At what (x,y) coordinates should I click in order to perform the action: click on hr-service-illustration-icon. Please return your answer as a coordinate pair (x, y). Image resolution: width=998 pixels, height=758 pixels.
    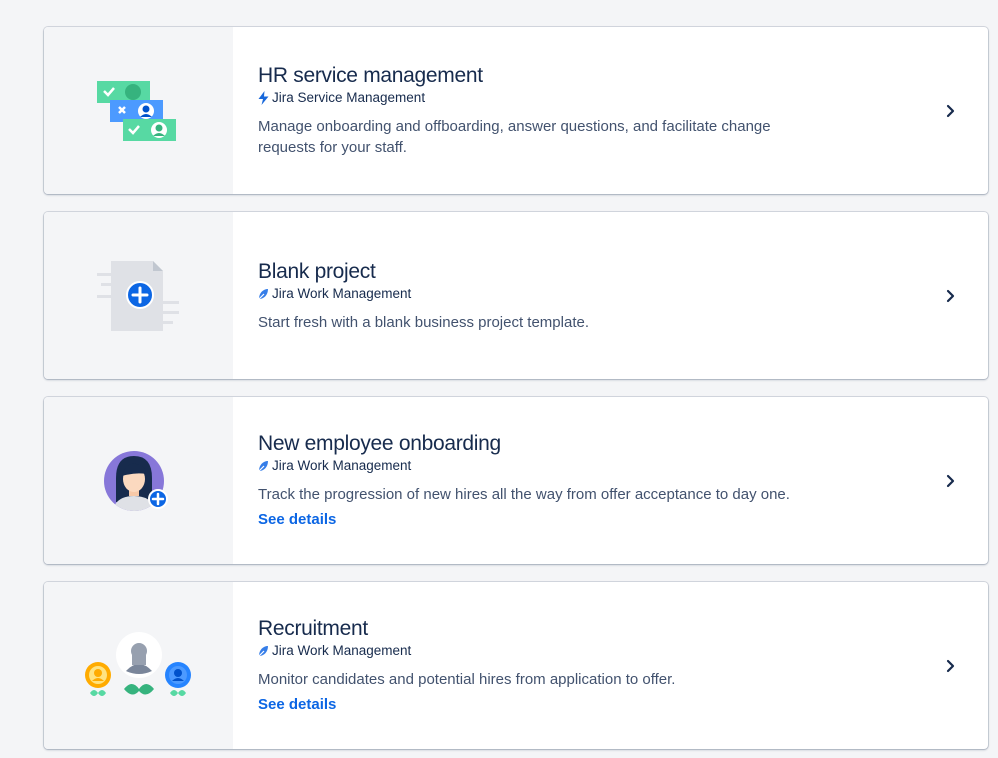
    Looking at the image, I should click on (138, 110).